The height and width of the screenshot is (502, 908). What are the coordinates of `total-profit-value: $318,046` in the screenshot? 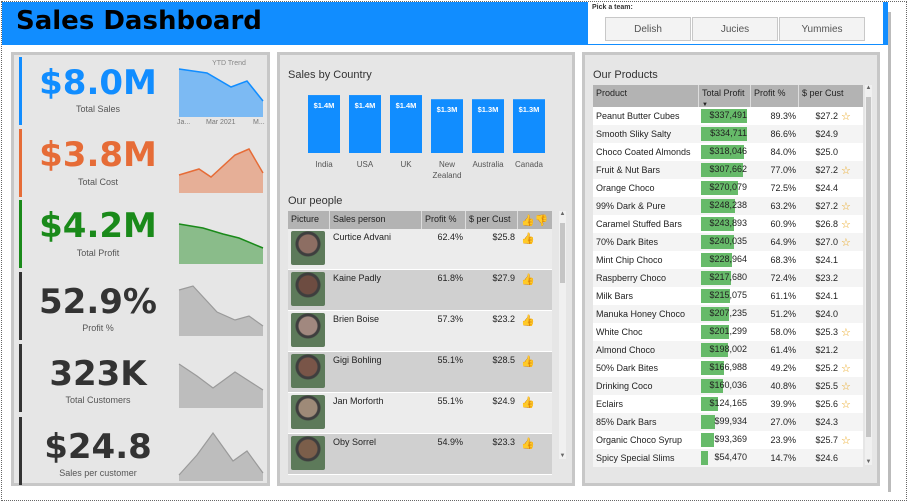 It's located at (728, 151).